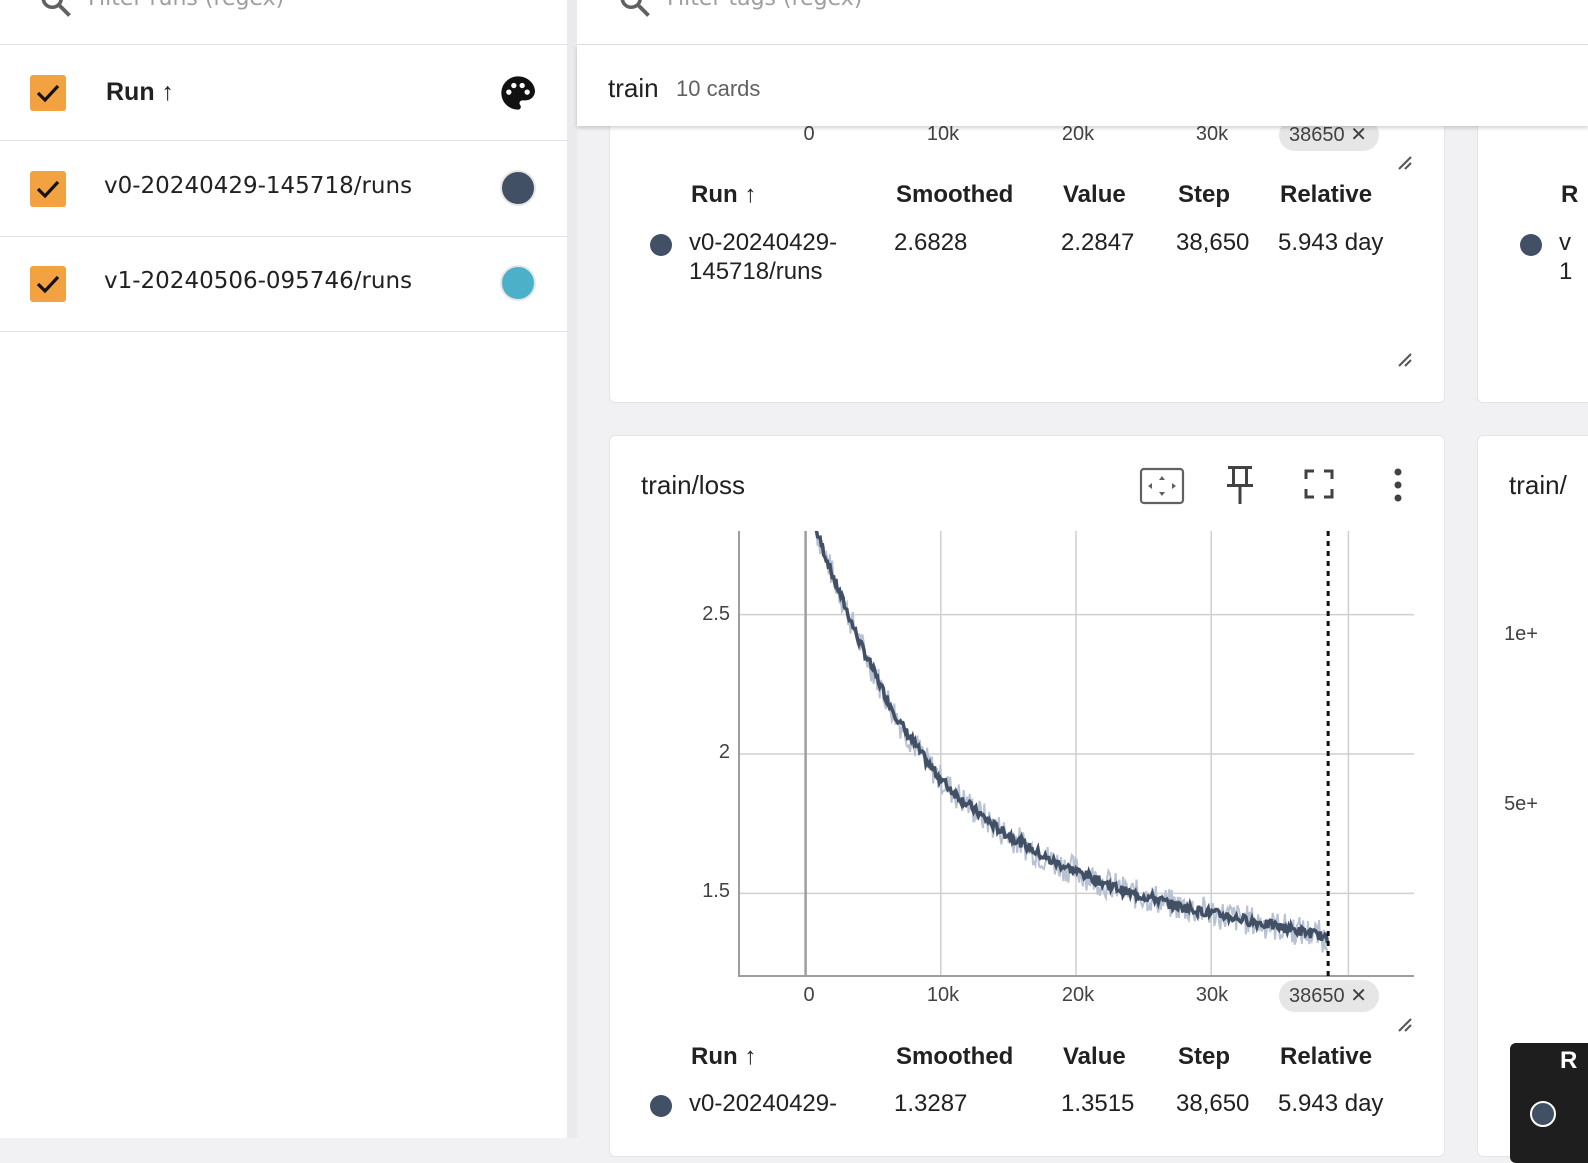 This screenshot has width=1588, height=1163. I want to click on cell-run: v0-20240429-, so click(763, 1103).